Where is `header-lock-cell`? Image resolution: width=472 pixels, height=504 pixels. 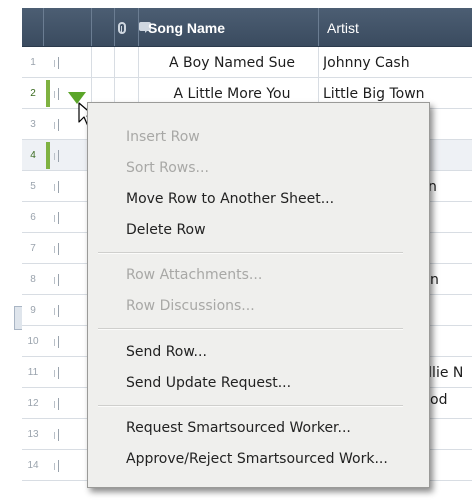
header-lock-cell is located at coordinates (68, 27).